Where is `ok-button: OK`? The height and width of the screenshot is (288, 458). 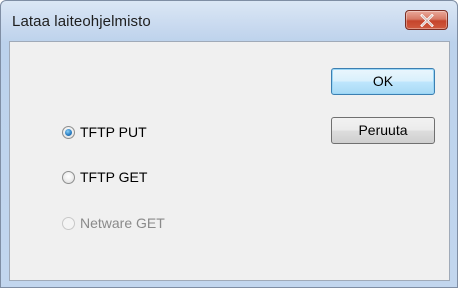 ok-button: OK is located at coordinates (383, 81).